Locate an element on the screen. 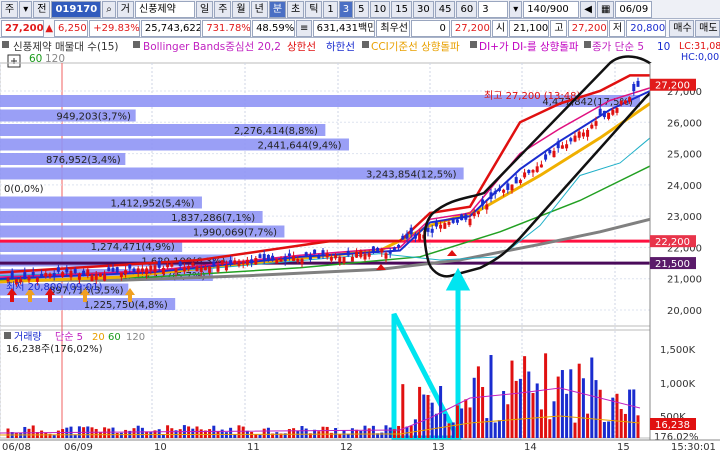 The width and height of the screenshot is (720, 451). profile-label: 1,837,286(7,1%) is located at coordinates (213, 218).